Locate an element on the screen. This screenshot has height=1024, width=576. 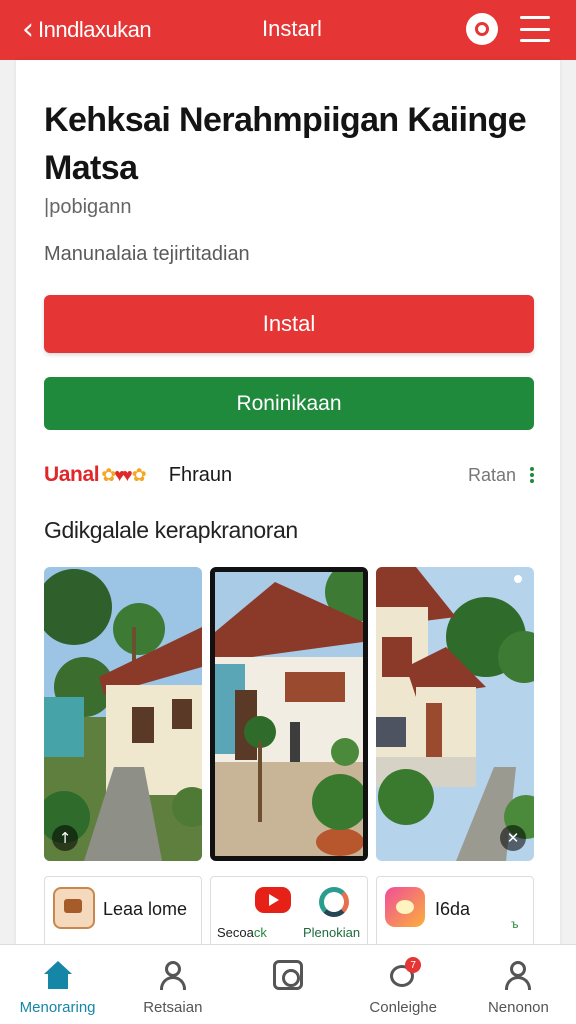
hamburger-menu-icon is located at coordinates (535, 29).